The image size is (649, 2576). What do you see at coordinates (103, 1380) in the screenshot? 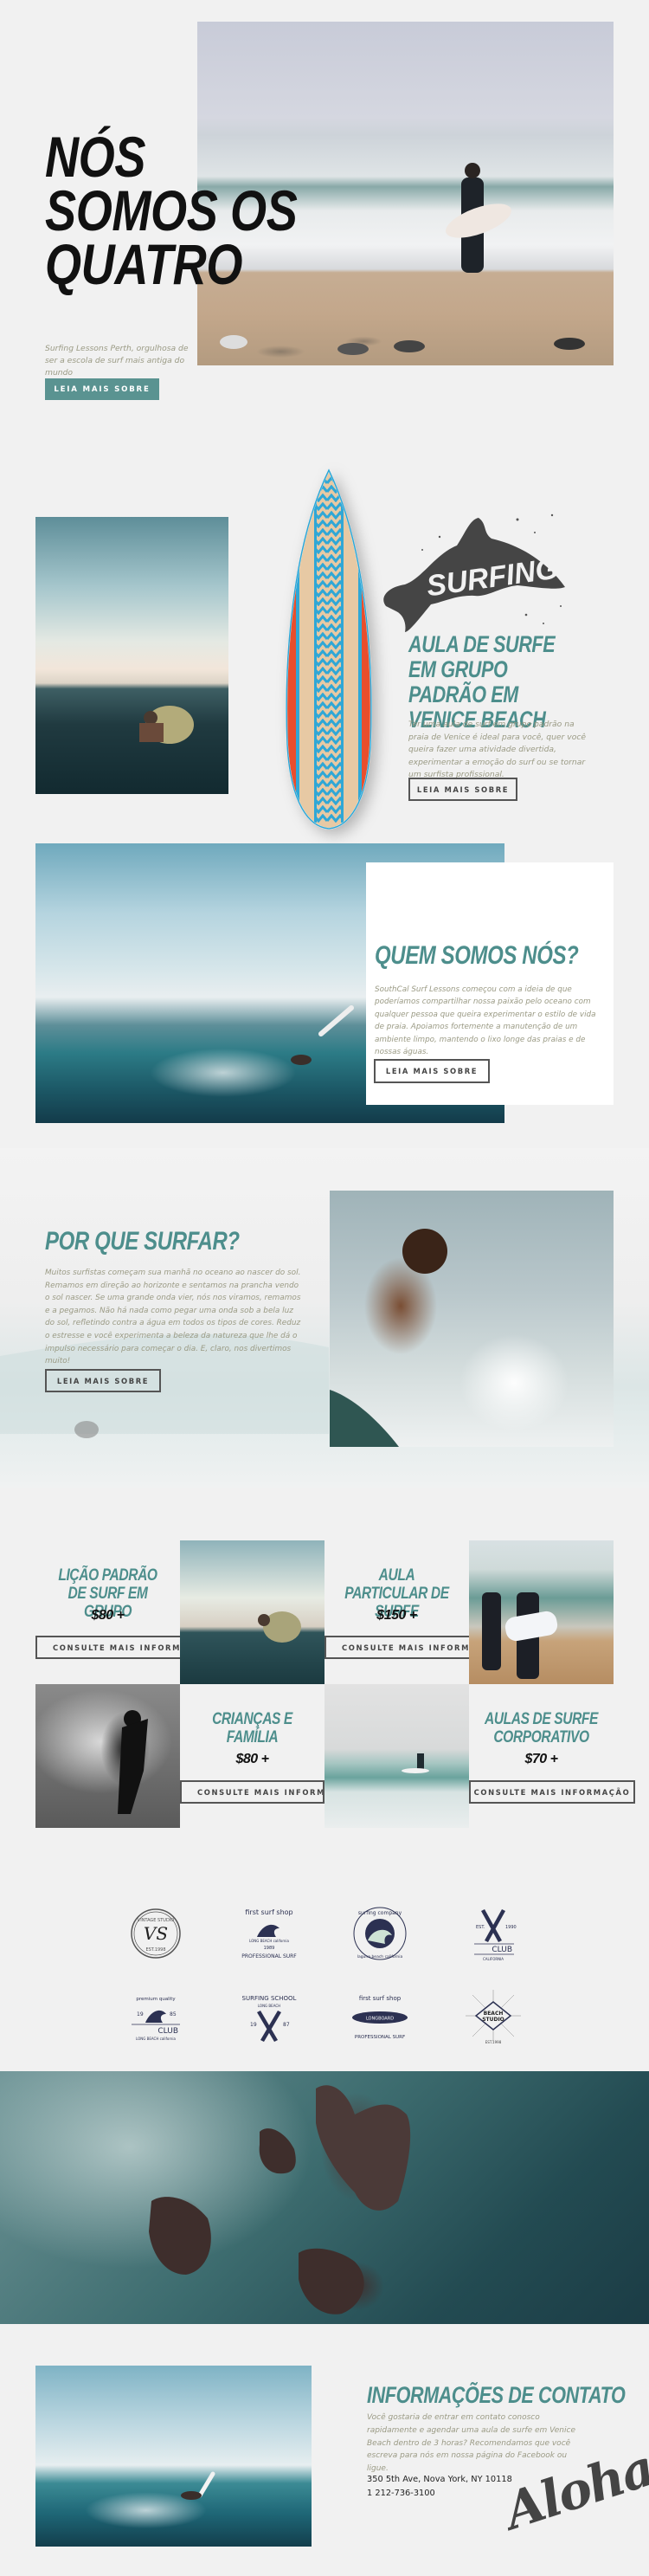
I see `why-surf-read-more-button: LEIA MAIS SOBRE` at bounding box center [103, 1380].